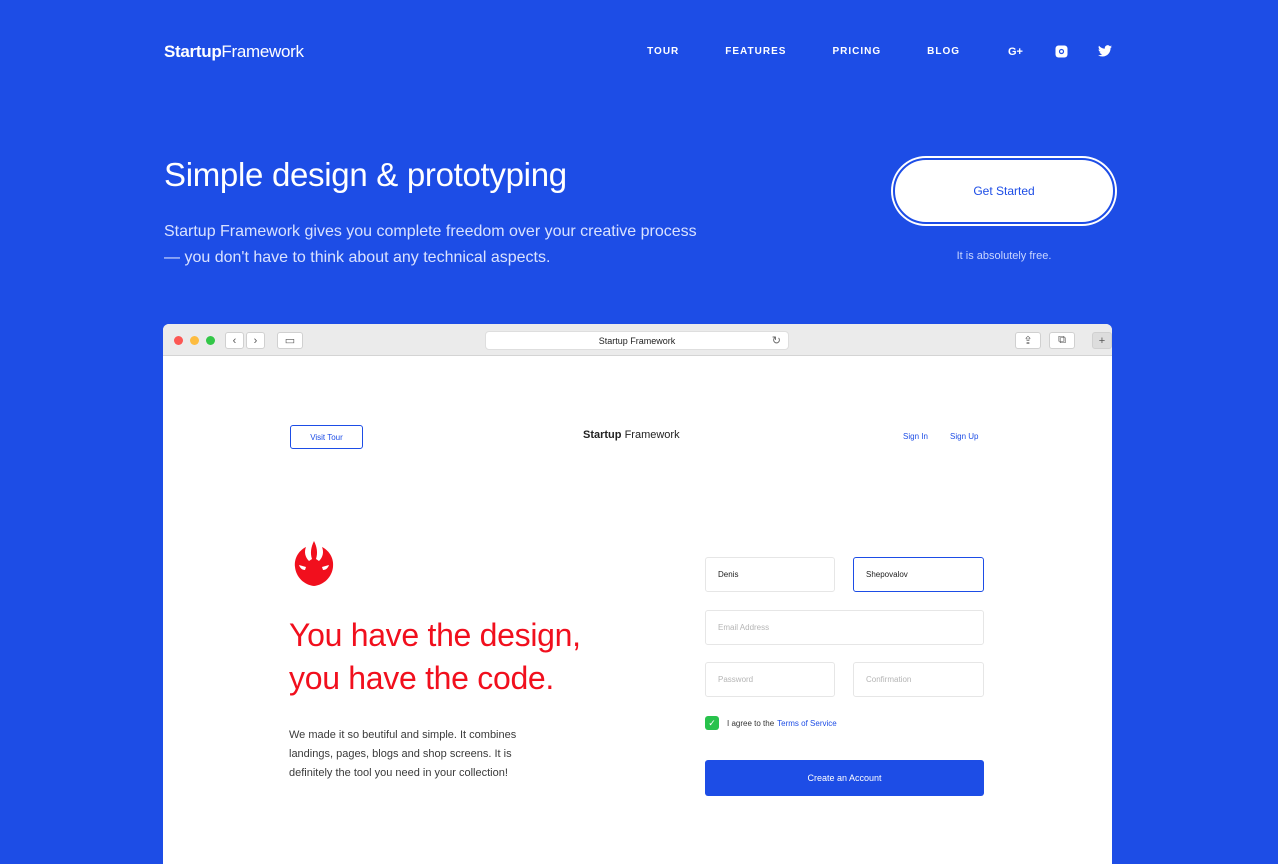 The image size is (1278, 864). I want to click on inner-brand-bold: Startup, so click(602, 435).